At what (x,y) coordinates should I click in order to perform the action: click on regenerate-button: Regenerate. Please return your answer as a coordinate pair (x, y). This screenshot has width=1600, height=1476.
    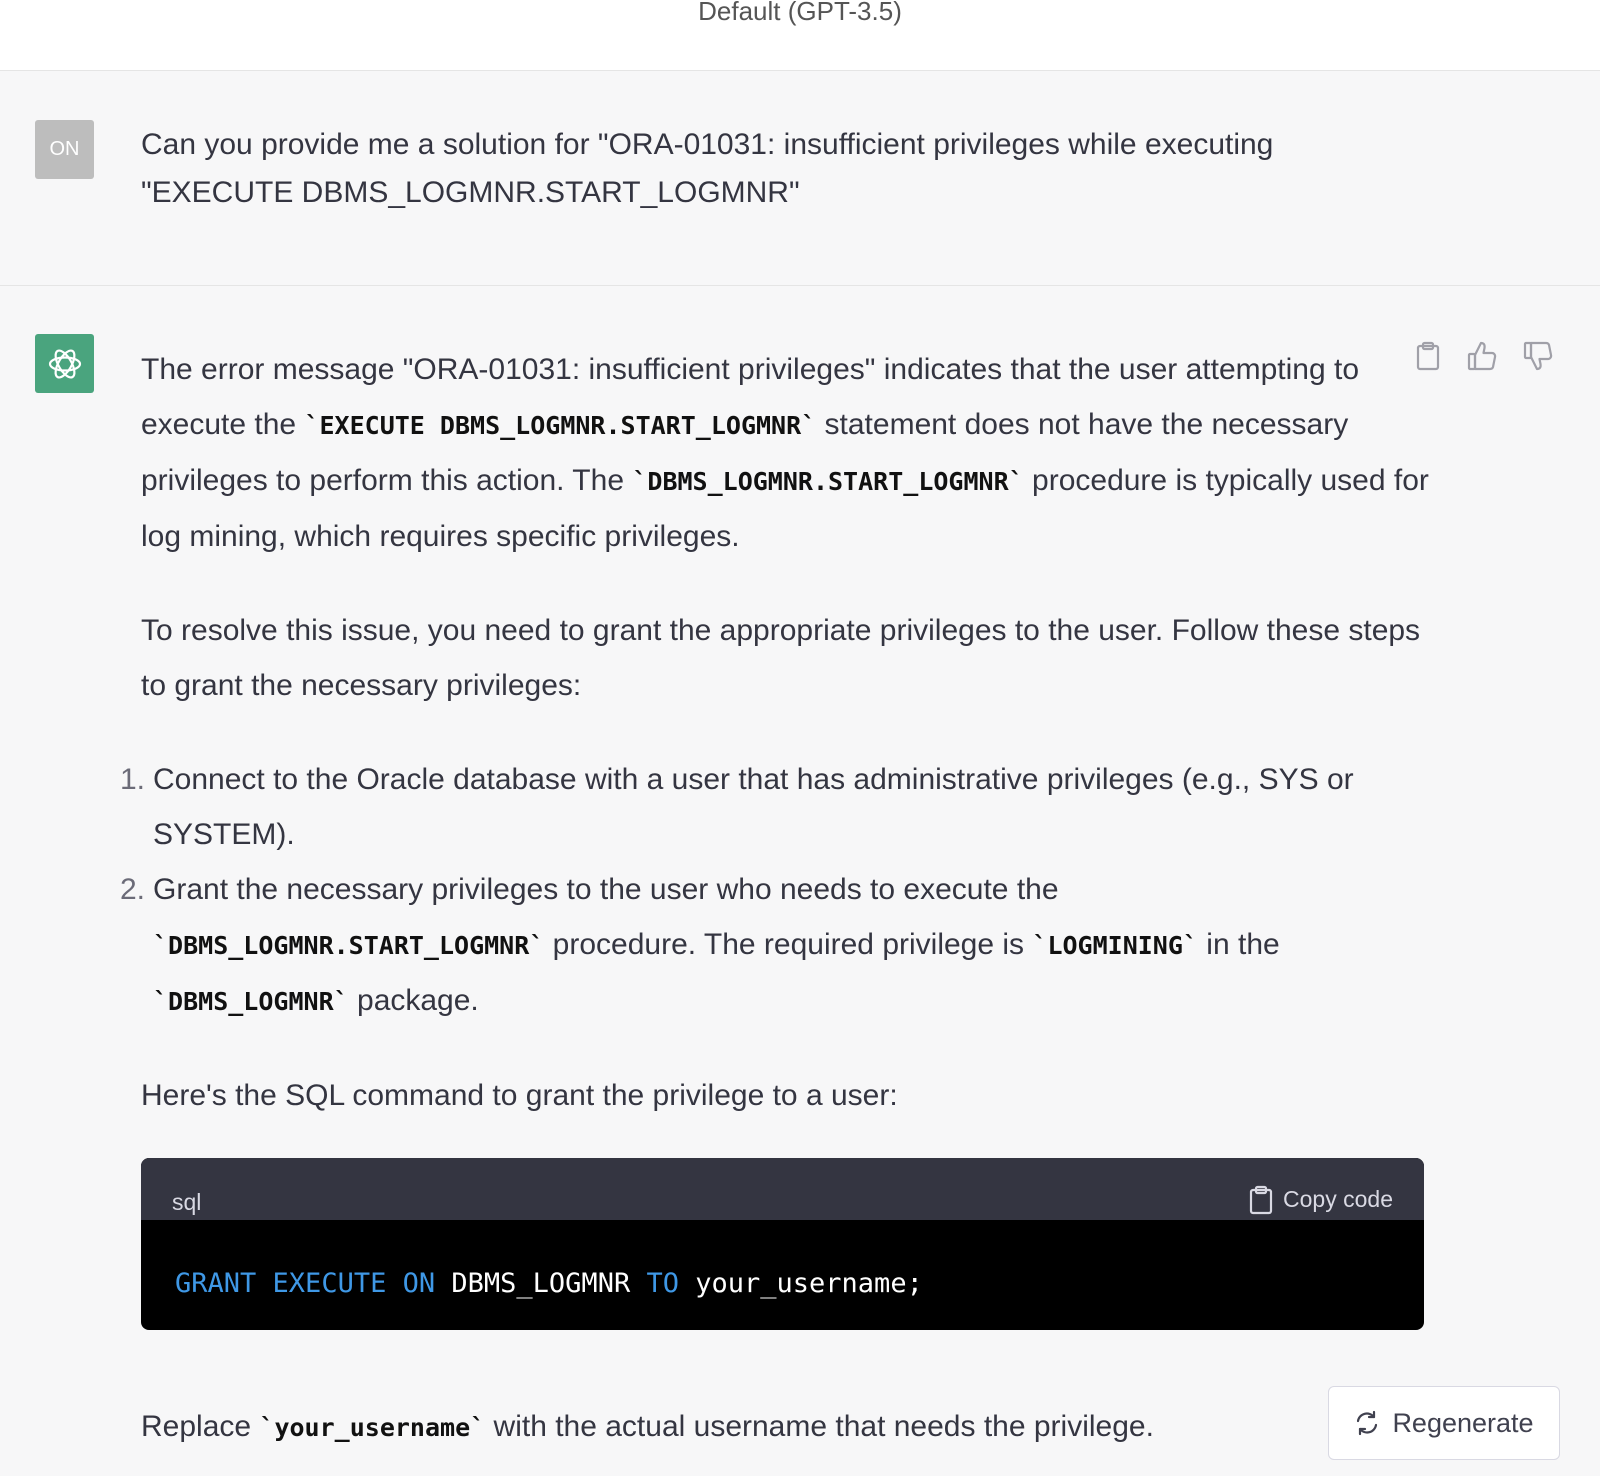
    Looking at the image, I should click on (1444, 1423).